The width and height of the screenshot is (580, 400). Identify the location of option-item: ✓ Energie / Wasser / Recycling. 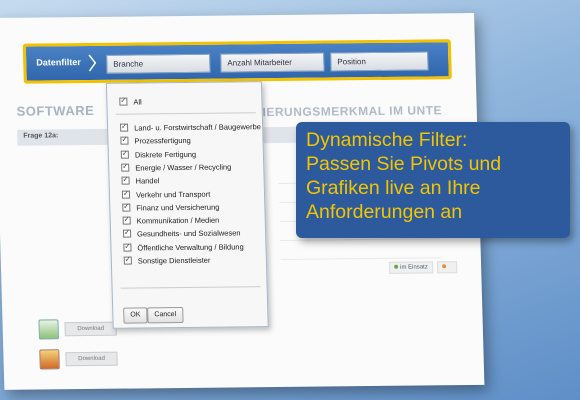
(176, 167).